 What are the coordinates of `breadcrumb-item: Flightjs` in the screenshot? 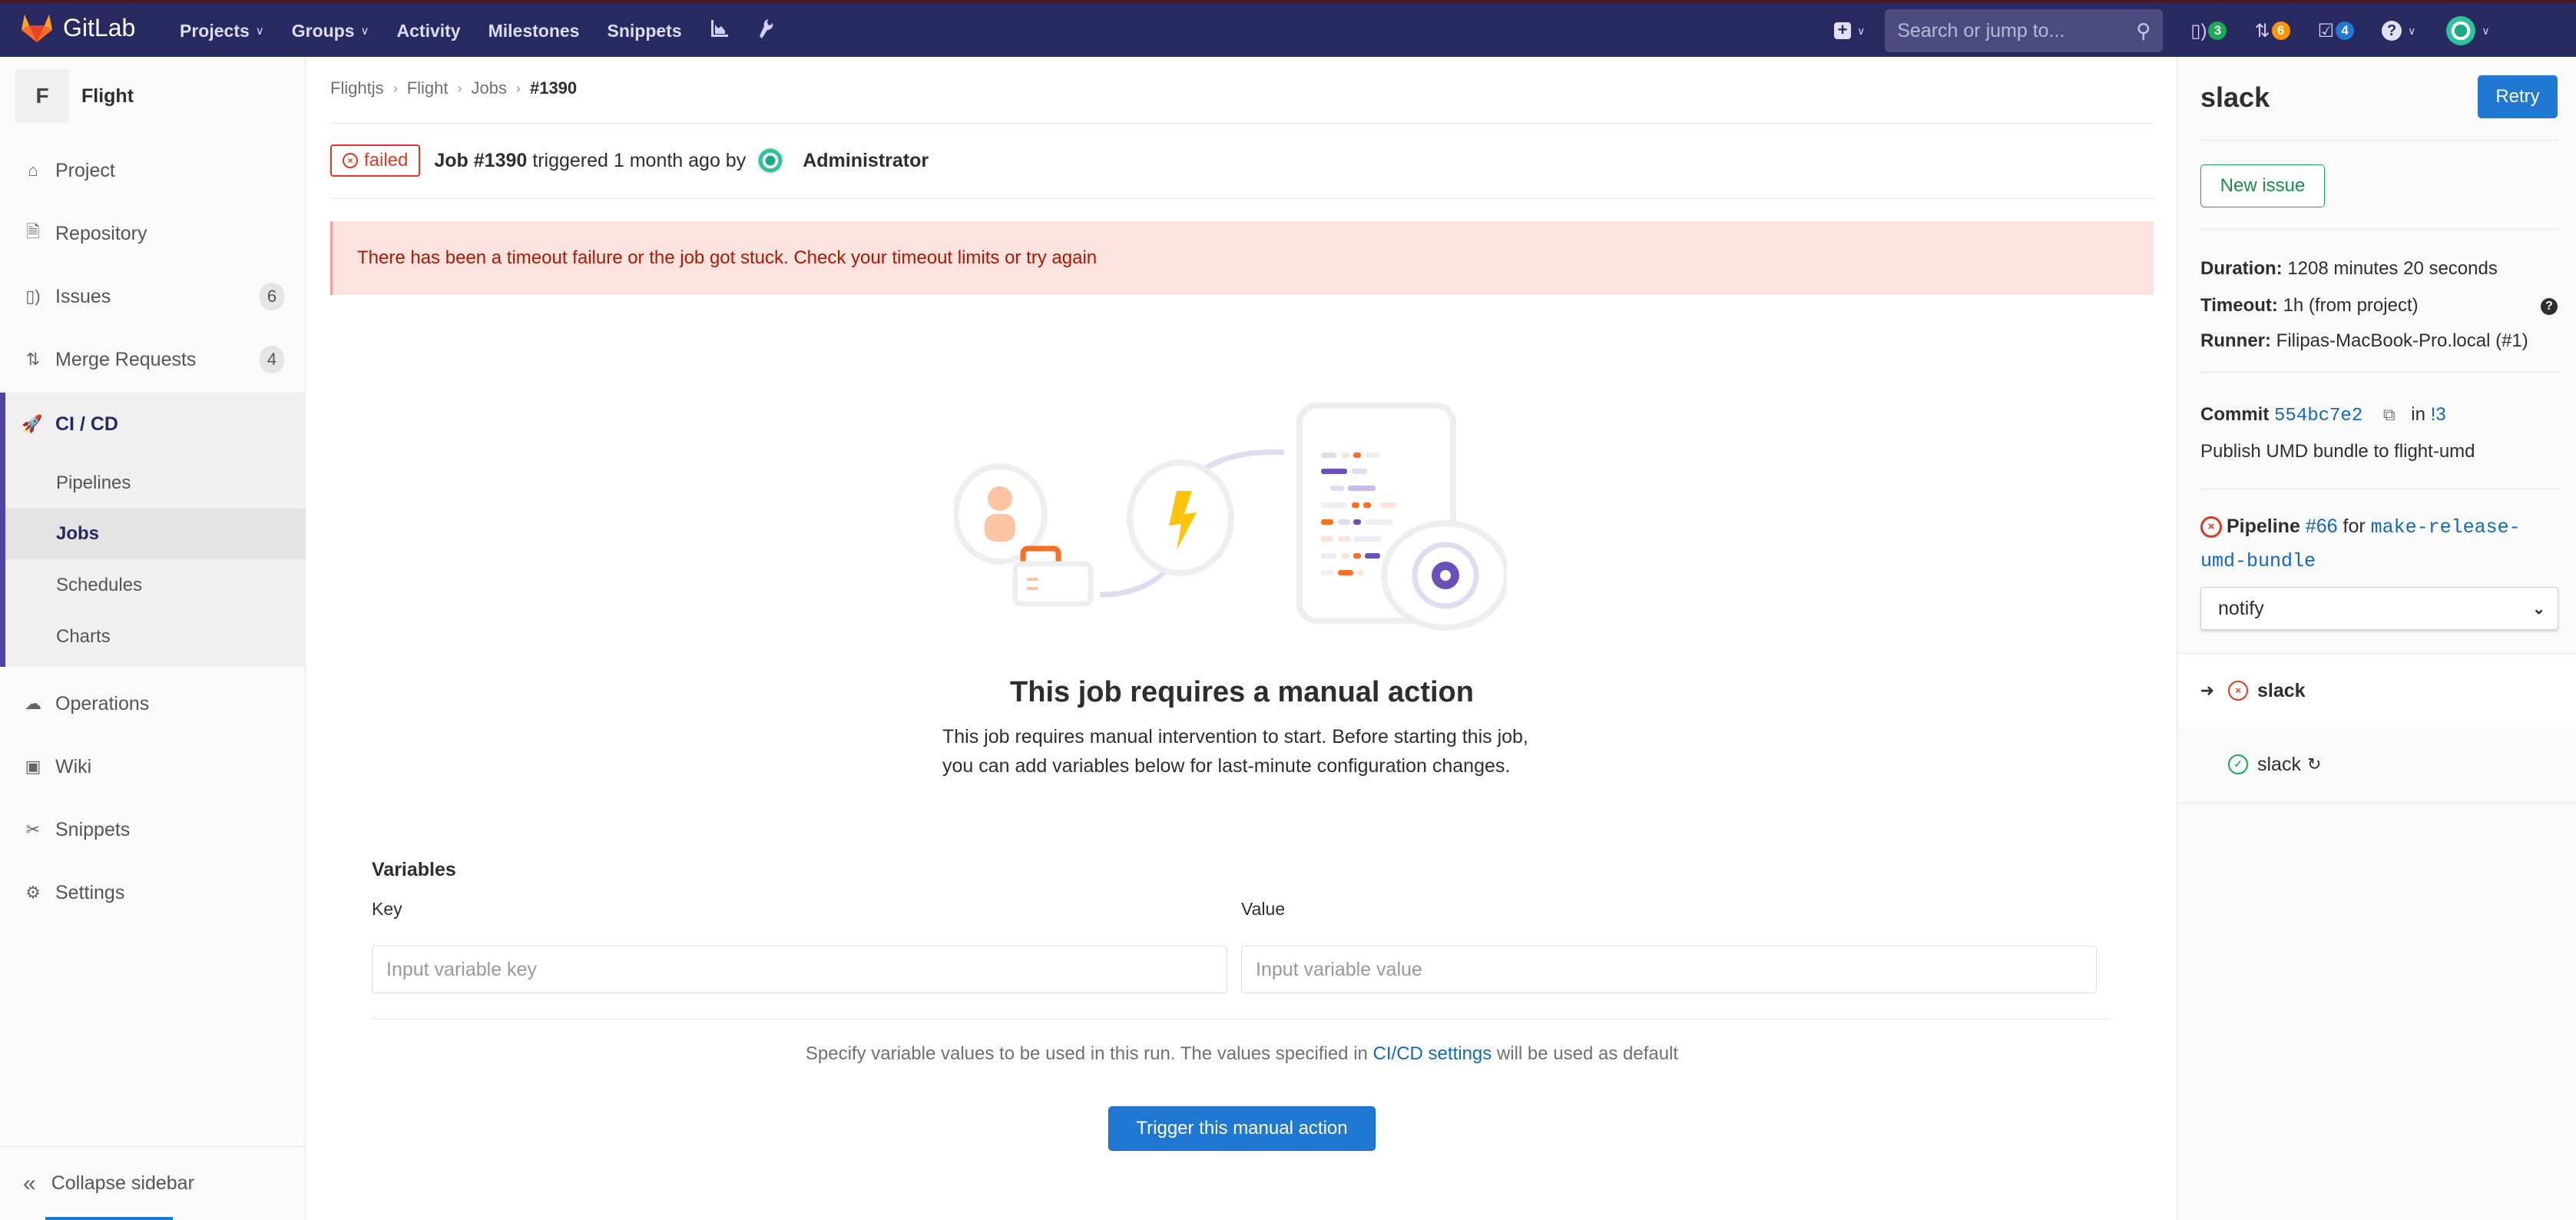 It's located at (357, 88).